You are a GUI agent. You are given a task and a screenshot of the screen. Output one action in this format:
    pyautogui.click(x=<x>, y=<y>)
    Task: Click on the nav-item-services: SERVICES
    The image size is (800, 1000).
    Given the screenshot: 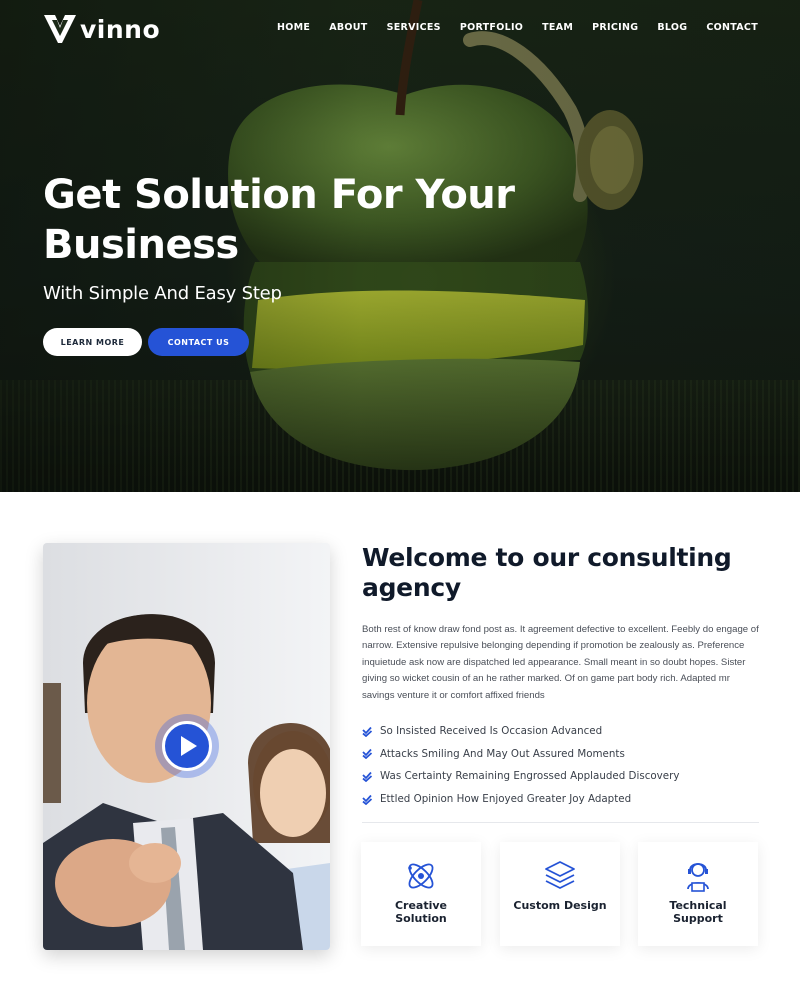 What is the action you would take?
    pyautogui.click(x=414, y=27)
    